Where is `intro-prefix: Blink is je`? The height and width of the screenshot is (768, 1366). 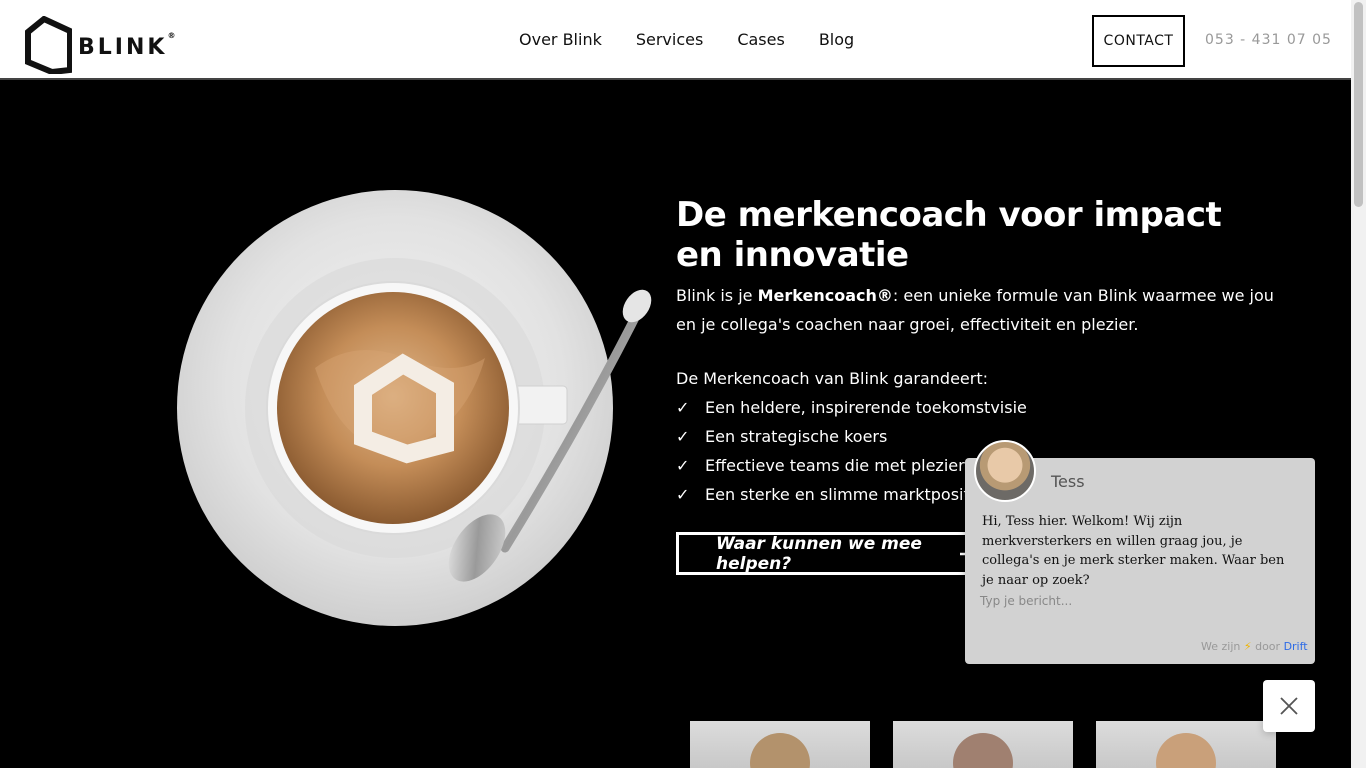 intro-prefix: Blink is je is located at coordinates (717, 295).